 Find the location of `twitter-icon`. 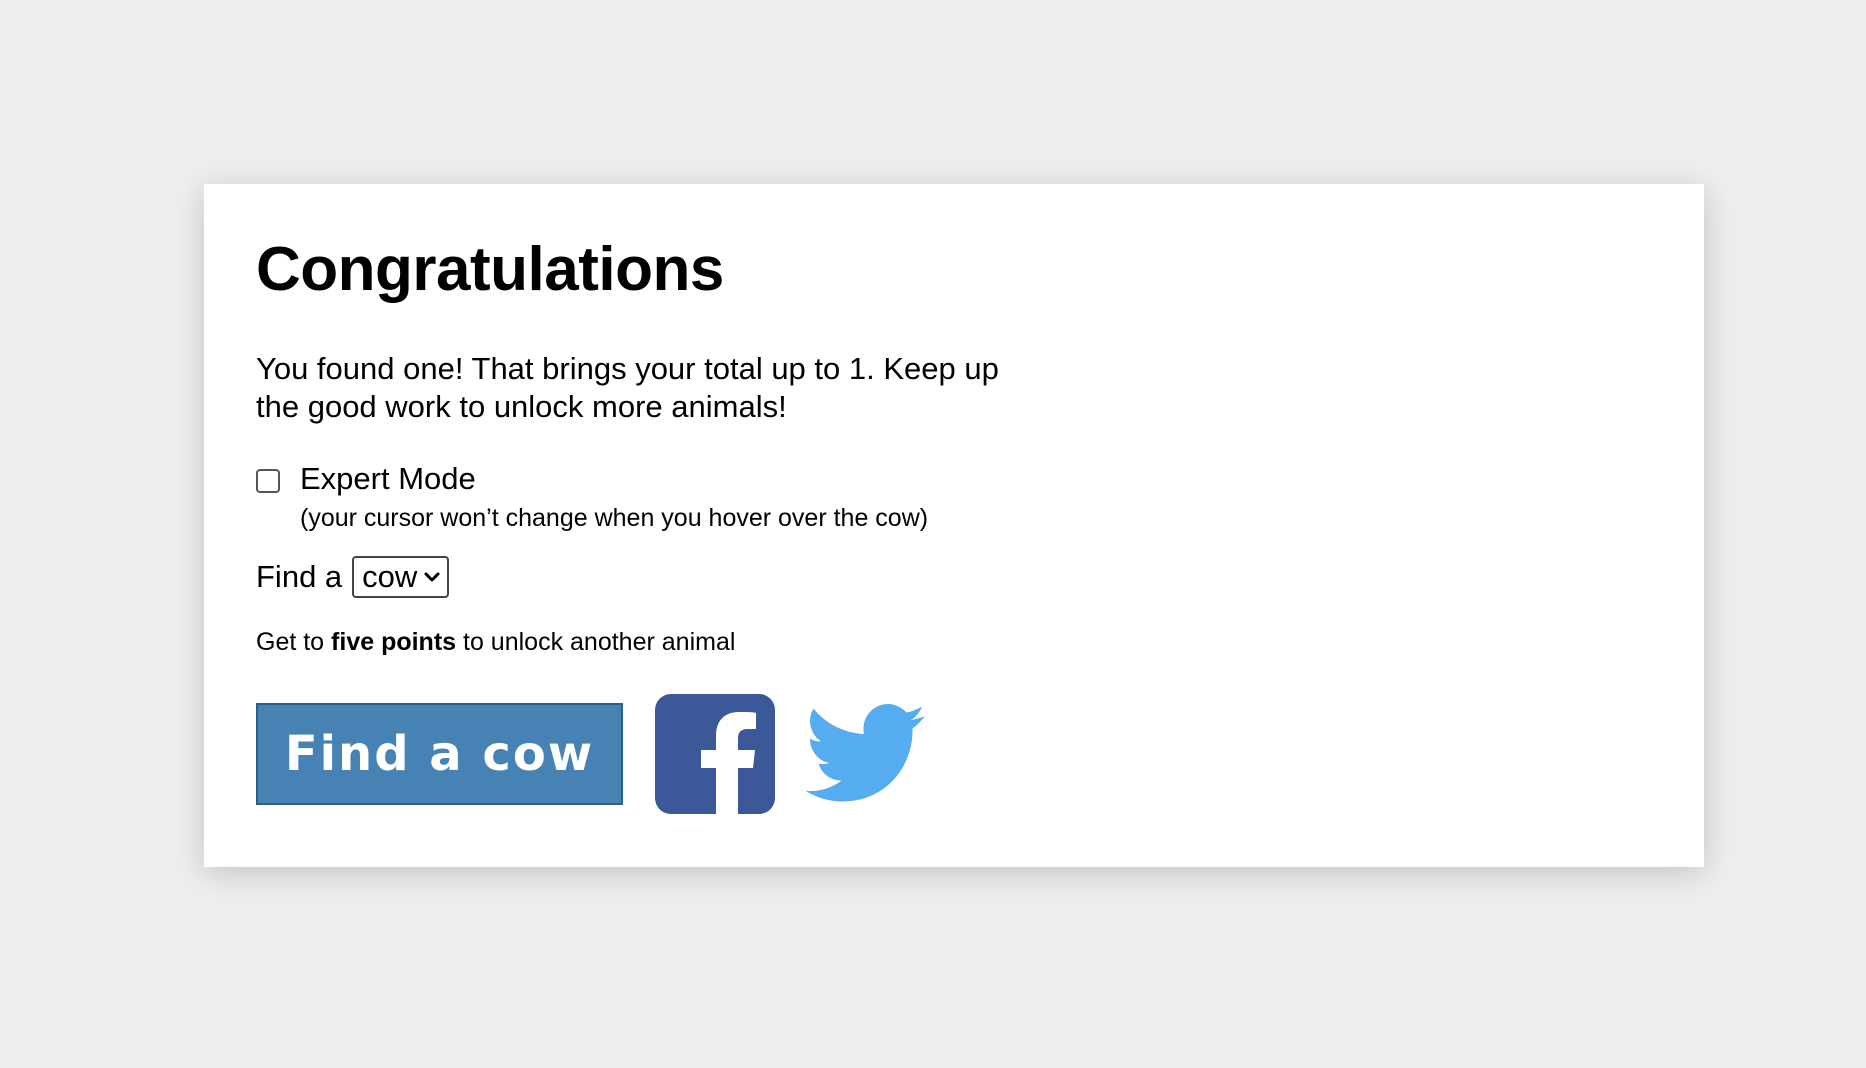

twitter-icon is located at coordinates (865, 754).